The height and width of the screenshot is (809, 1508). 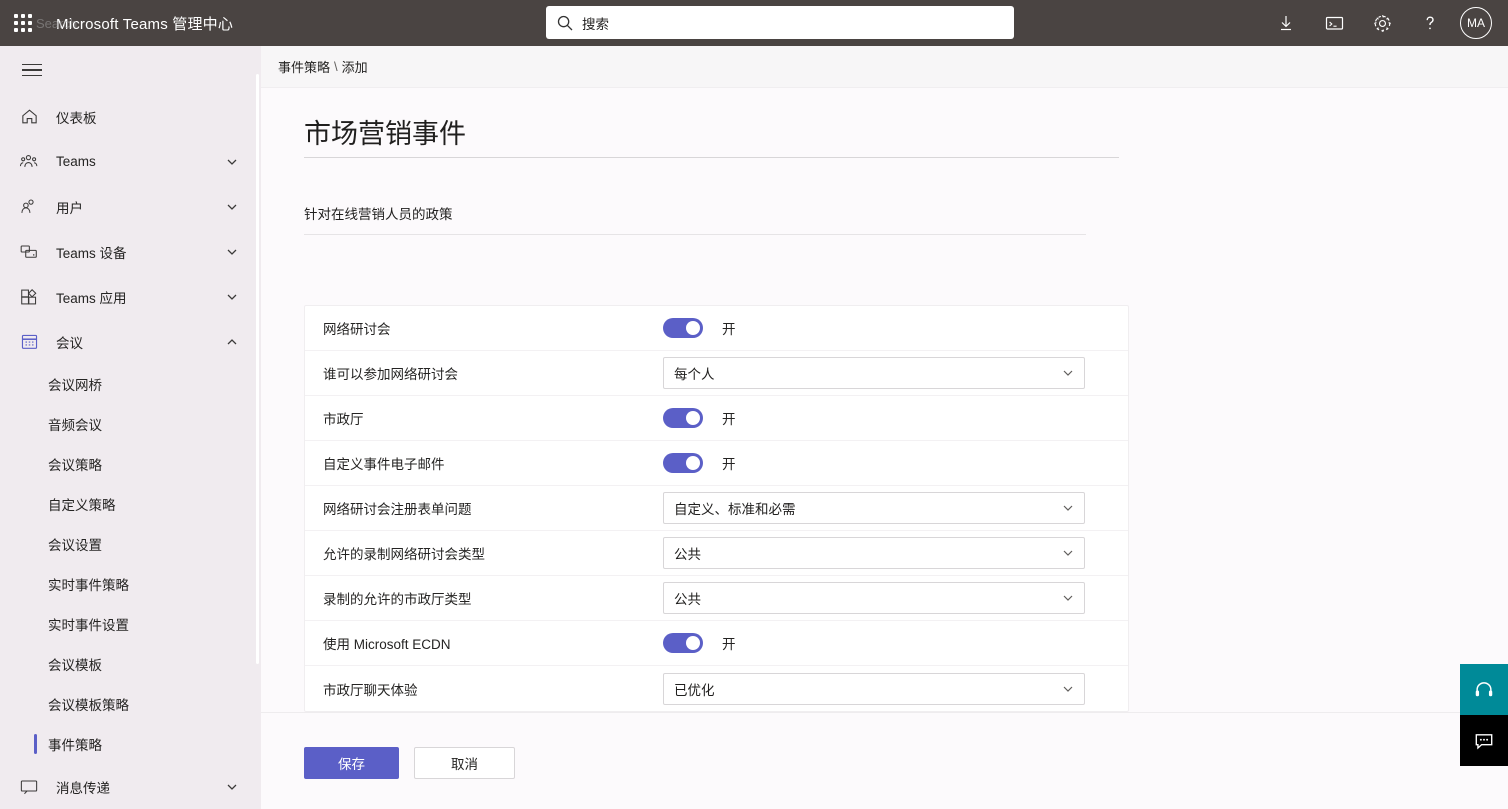 I want to click on select-recording-webinar-types: 公共, so click(x=874, y=553).